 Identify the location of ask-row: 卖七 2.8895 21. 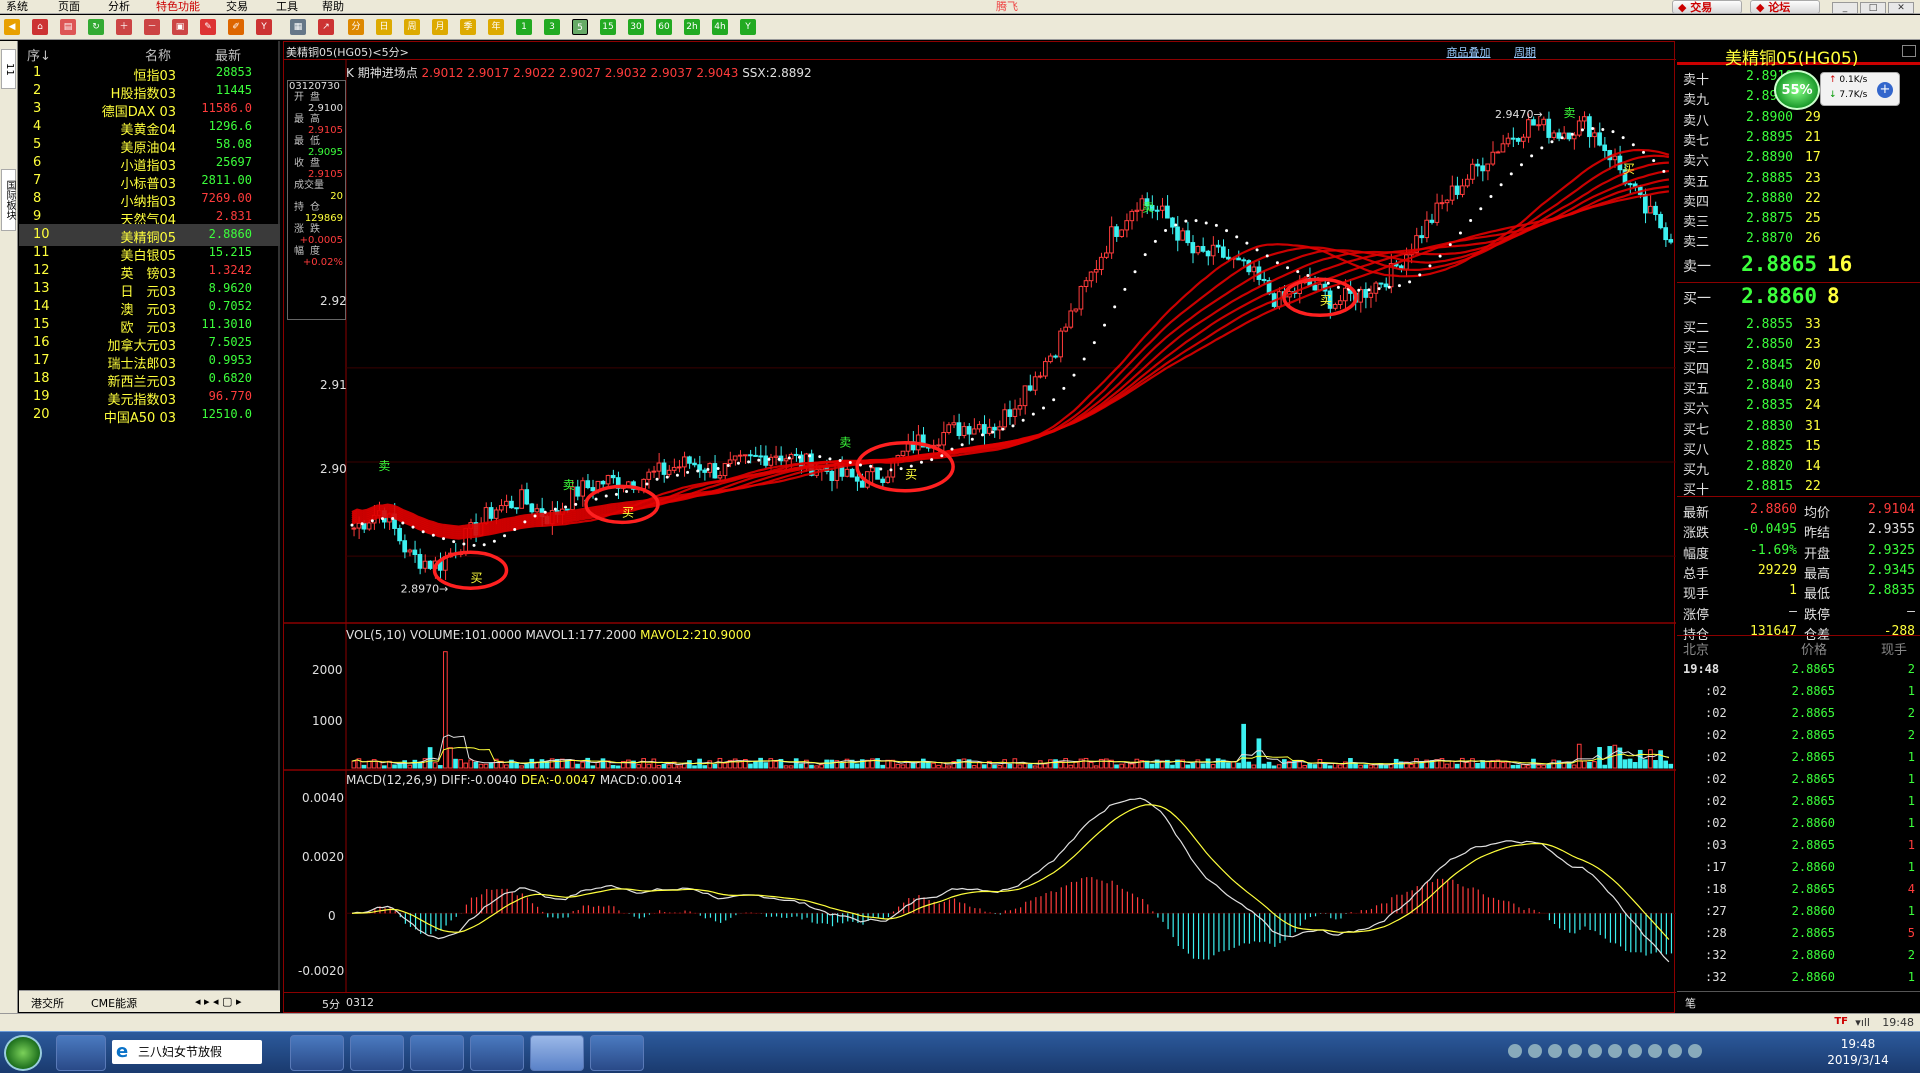
(1798, 138).